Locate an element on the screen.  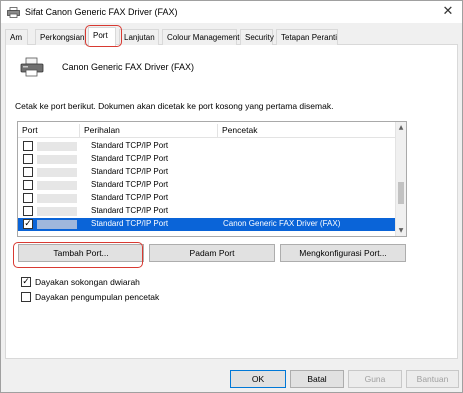
tab-sharing: Perkongsian is located at coordinates (60, 37).